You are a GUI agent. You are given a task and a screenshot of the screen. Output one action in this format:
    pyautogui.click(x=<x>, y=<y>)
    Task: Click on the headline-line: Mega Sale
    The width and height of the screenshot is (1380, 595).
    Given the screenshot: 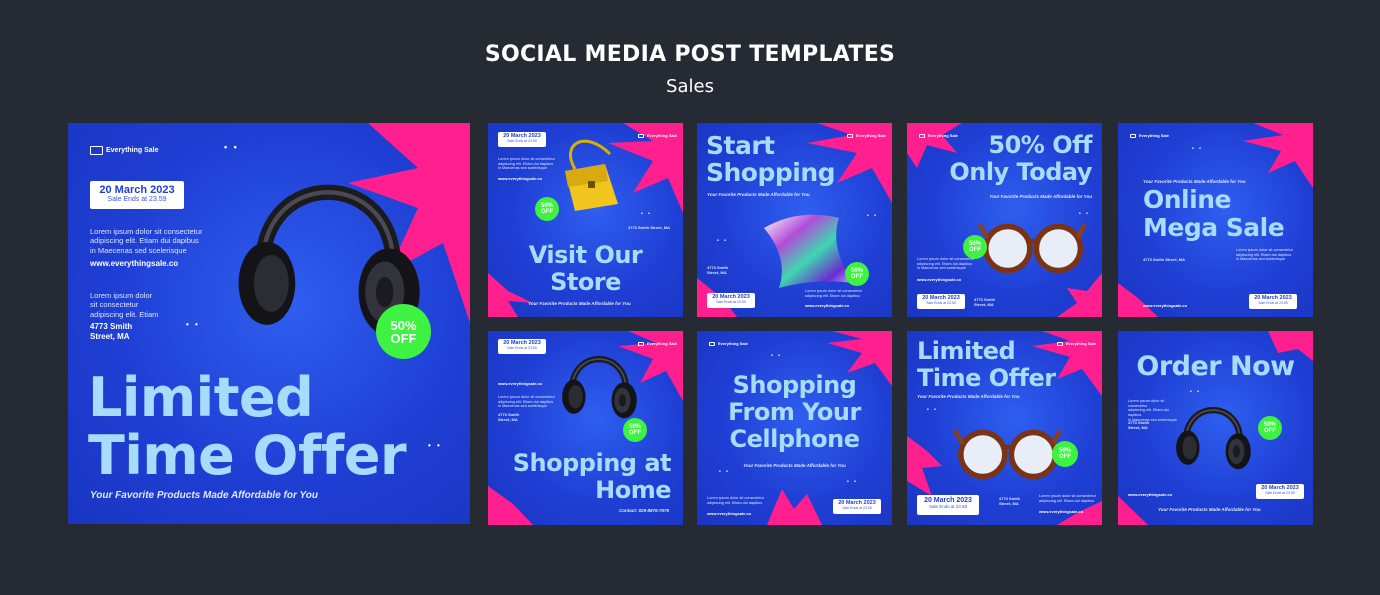 What is the action you would take?
    pyautogui.click(x=1214, y=227)
    